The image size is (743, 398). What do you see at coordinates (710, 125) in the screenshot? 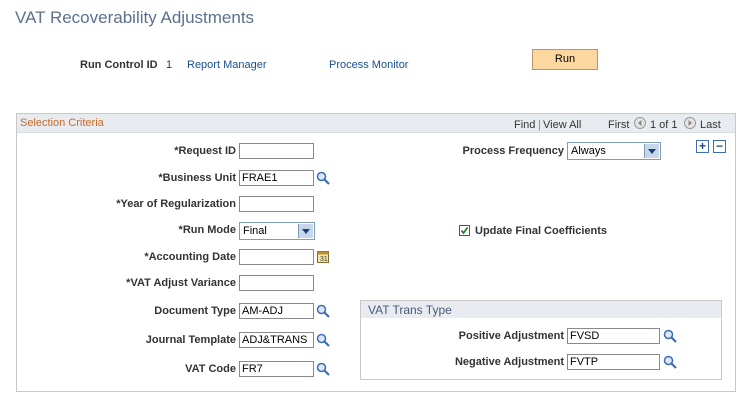
I see `last-label: Last` at bounding box center [710, 125].